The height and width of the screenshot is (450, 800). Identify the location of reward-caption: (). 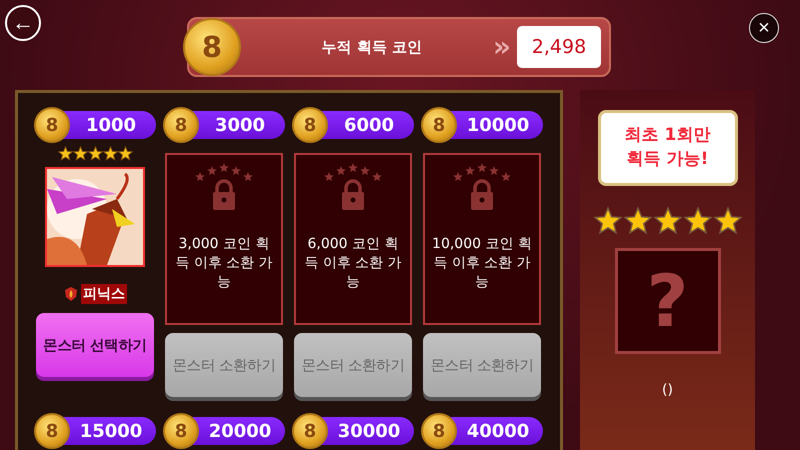
(667, 390).